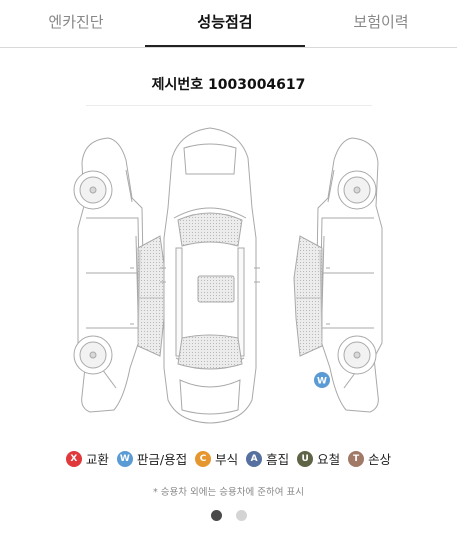  Describe the element at coordinates (124, 458) in the screenshot. I see `sheet-metal-badge-icon: W` at that location.